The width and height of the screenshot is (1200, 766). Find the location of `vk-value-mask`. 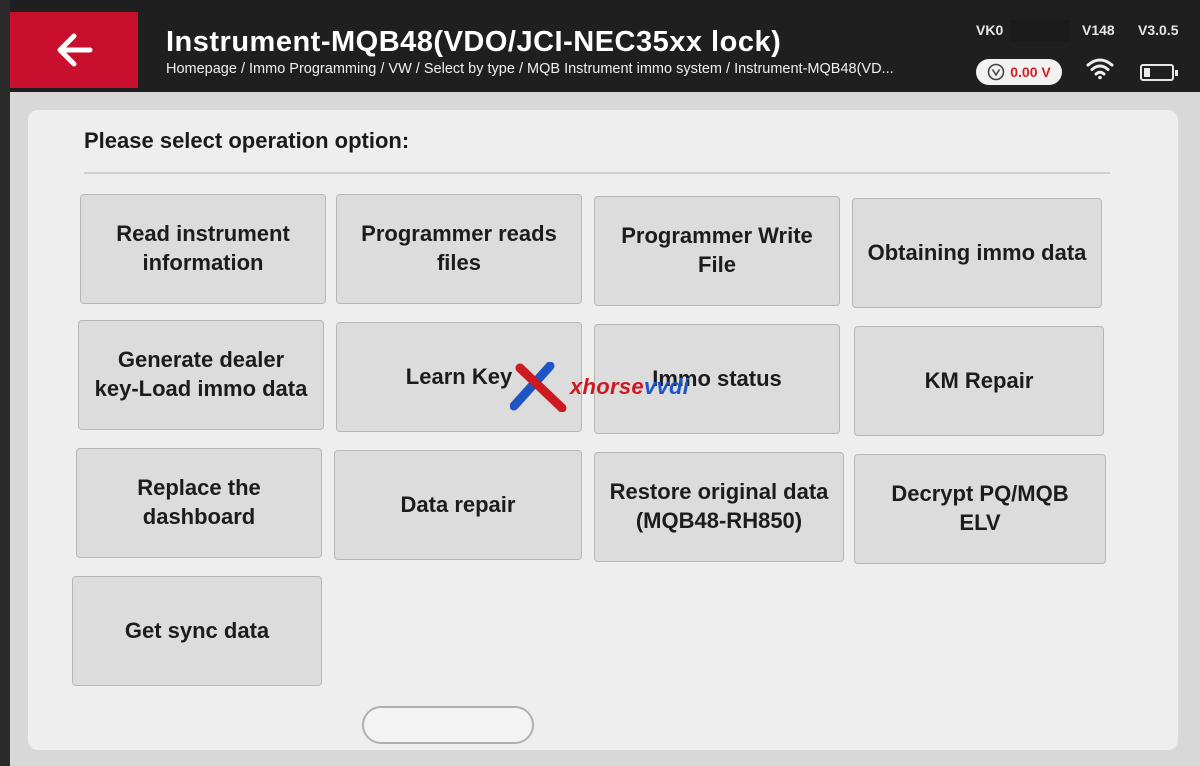

vk-value-mask is located at coordinates (1040, 31).